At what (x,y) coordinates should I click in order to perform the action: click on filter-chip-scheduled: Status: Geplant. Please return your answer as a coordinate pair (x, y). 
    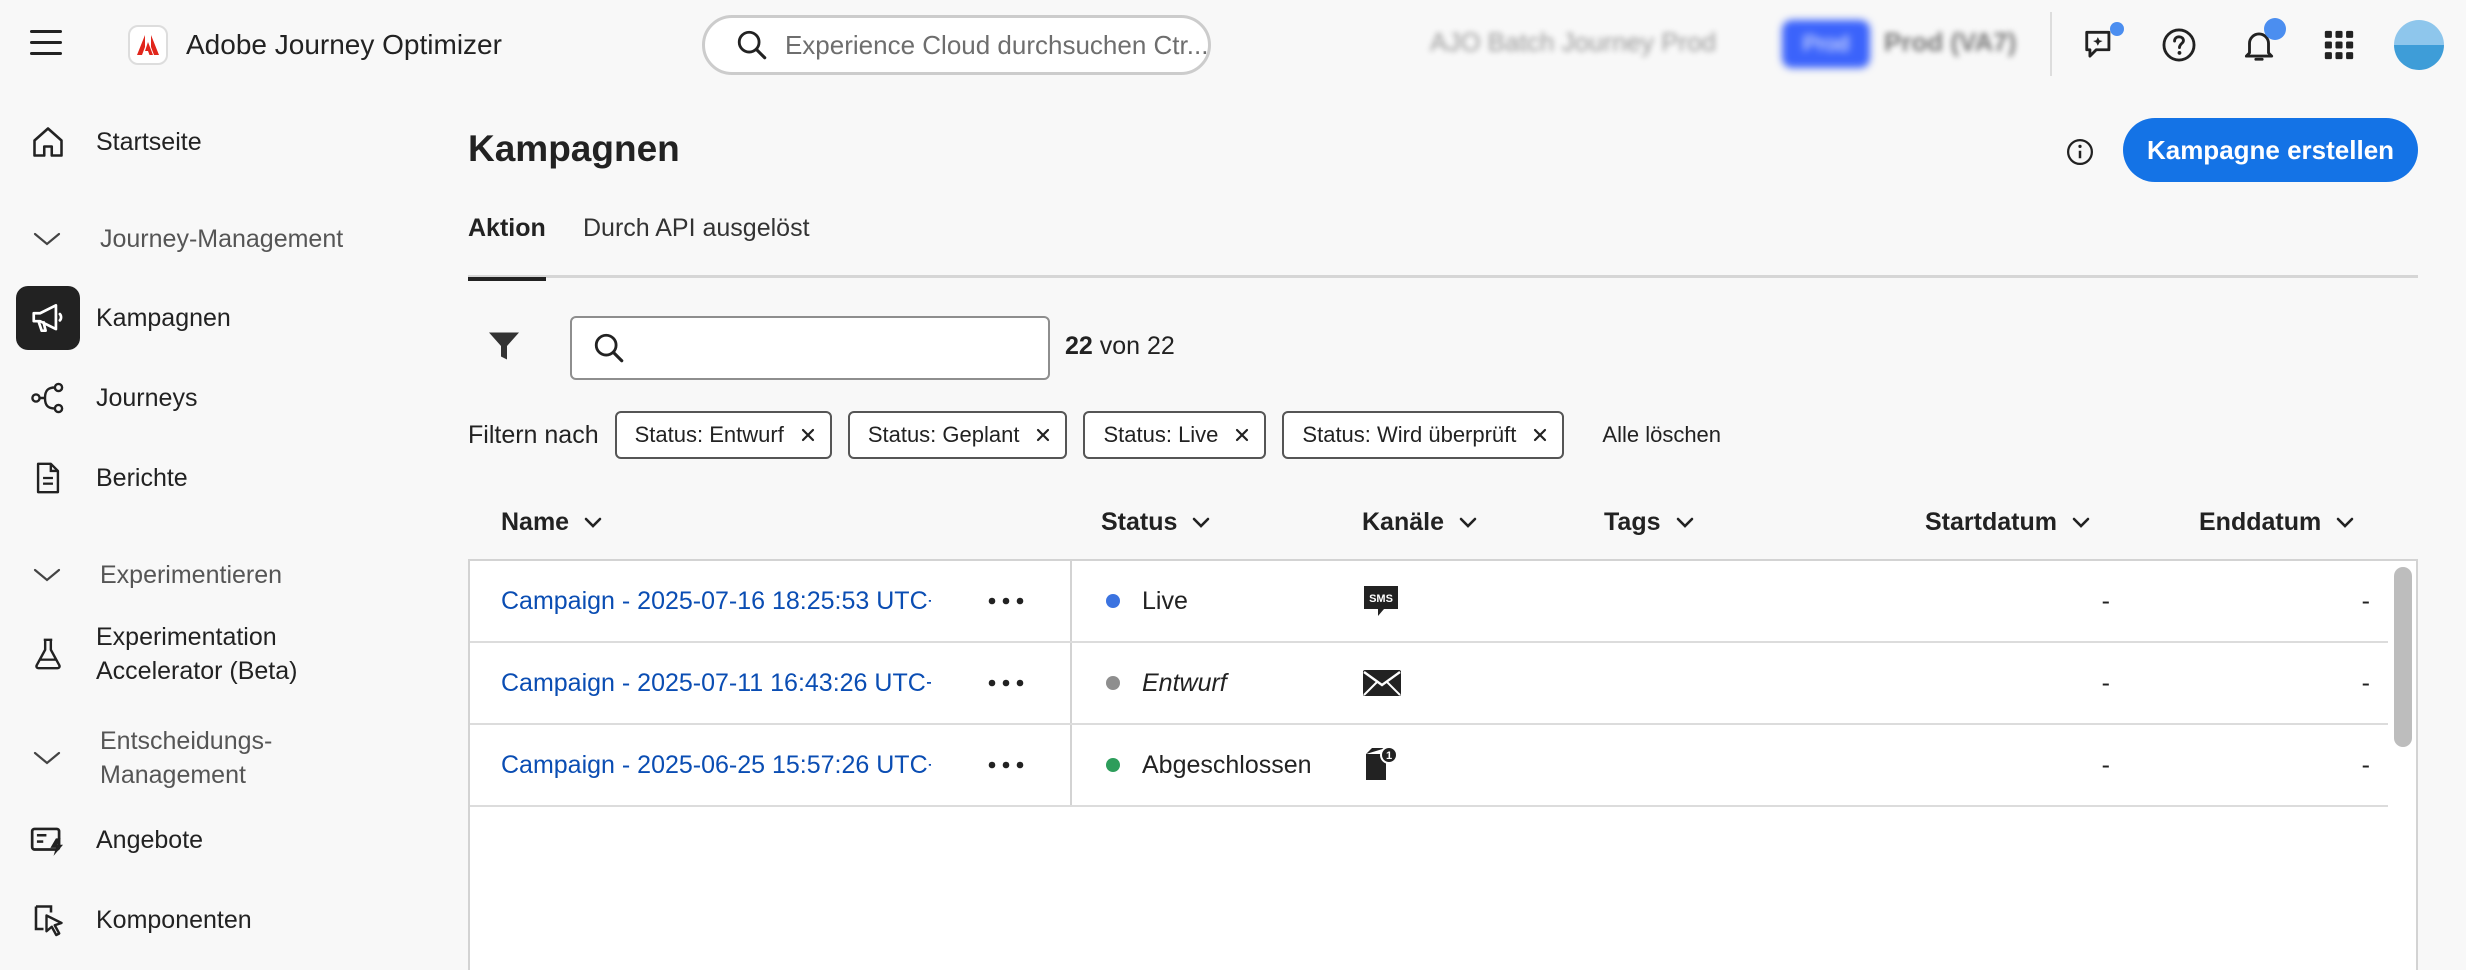
    Looking at the image, I should click on (957, 435).